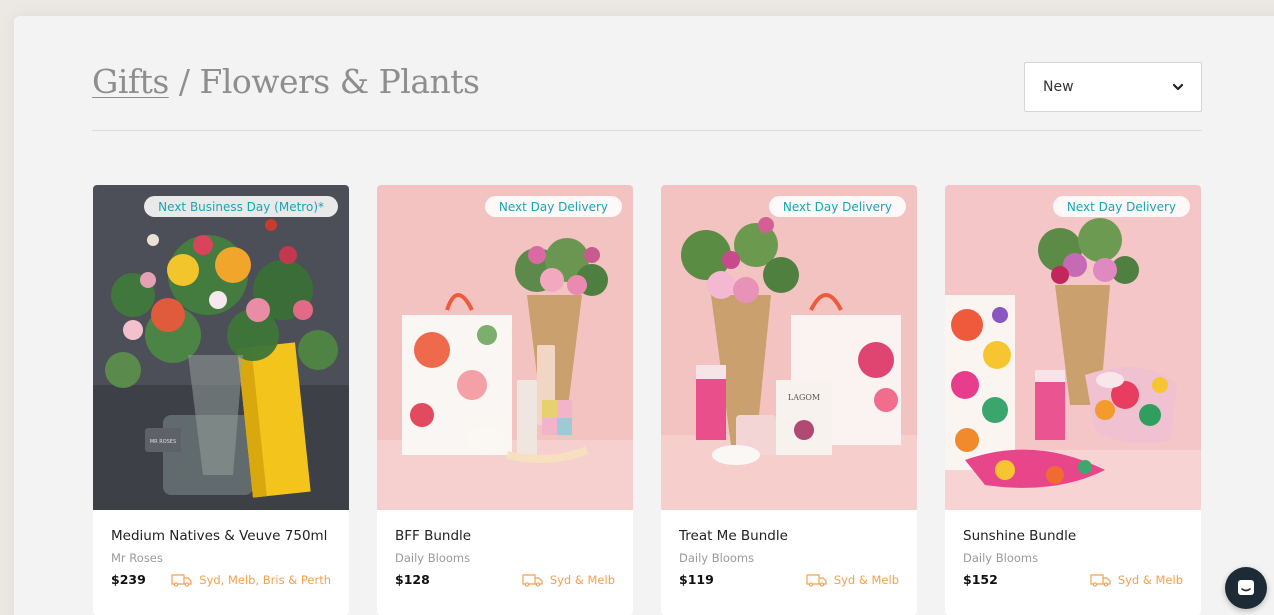  I want to click on card-label: LAGOM, so click(804, 397).